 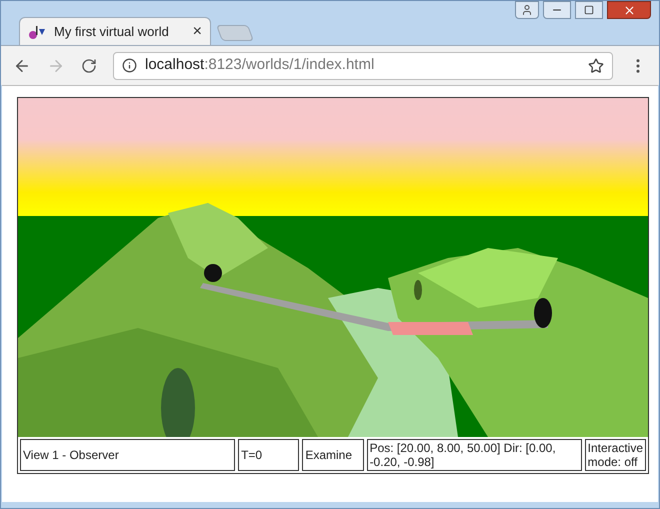 I want to click on profile-button, so click(x=527, y=10).